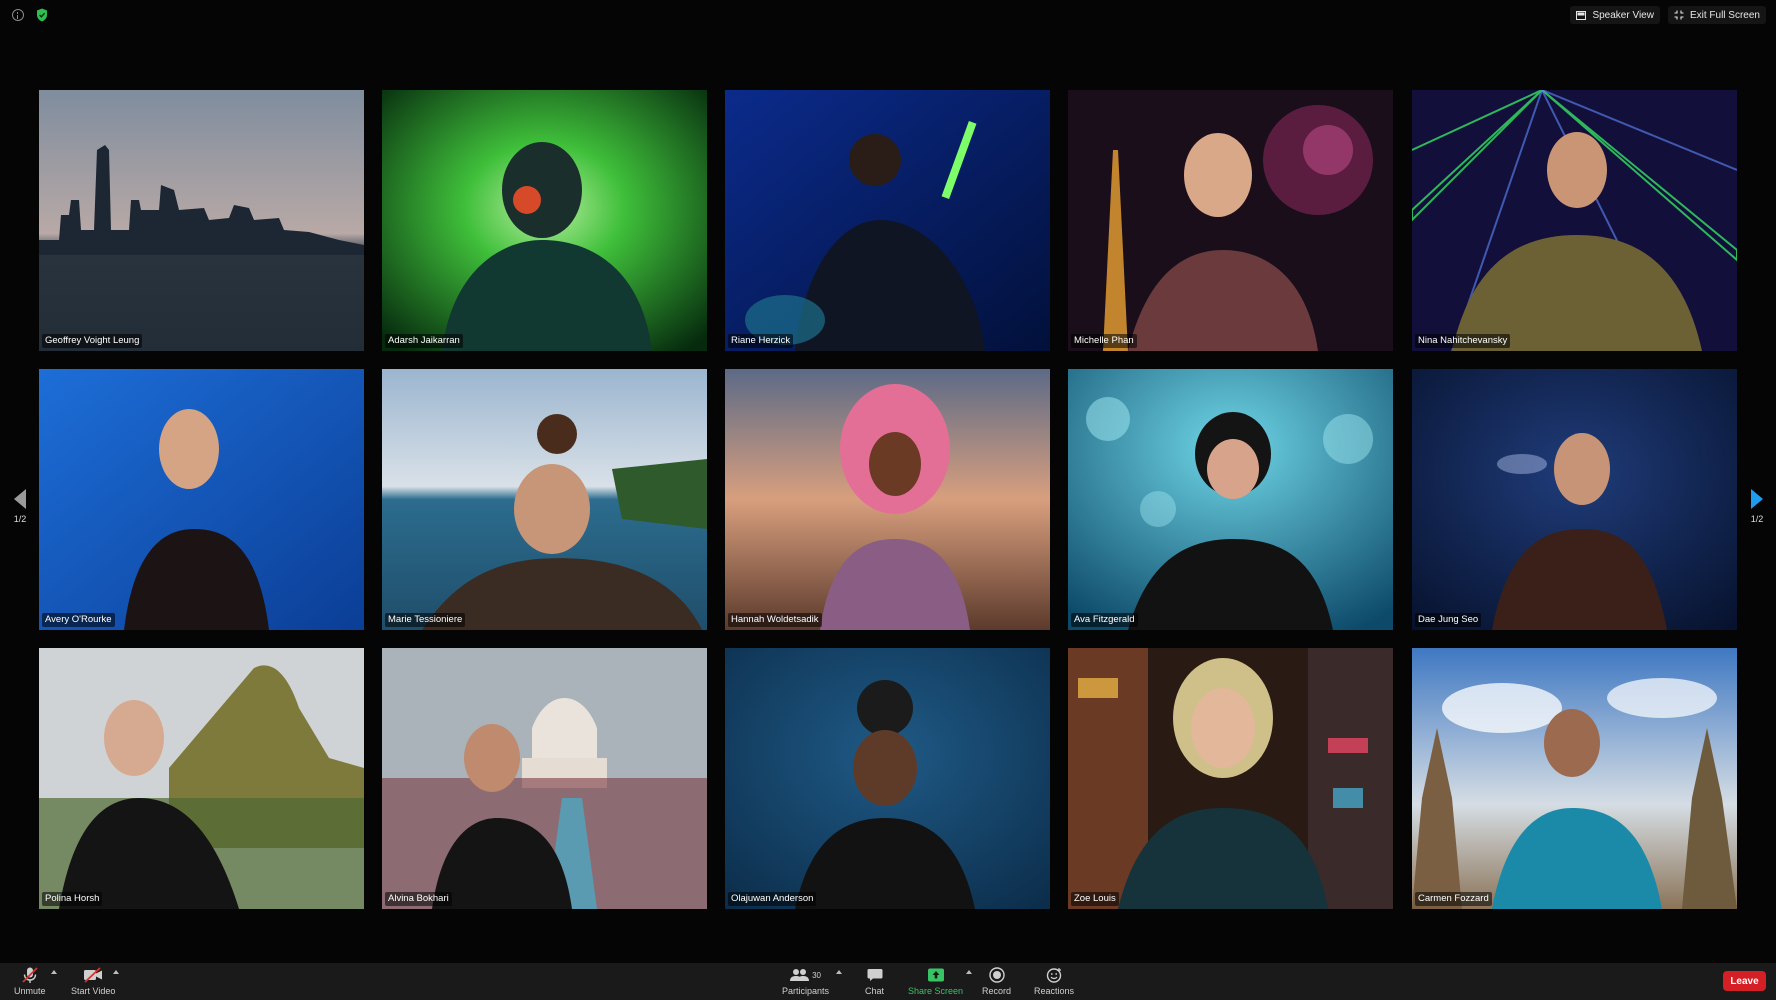  I want to click on participant-name: Riane Herzick, so click(761, 341).